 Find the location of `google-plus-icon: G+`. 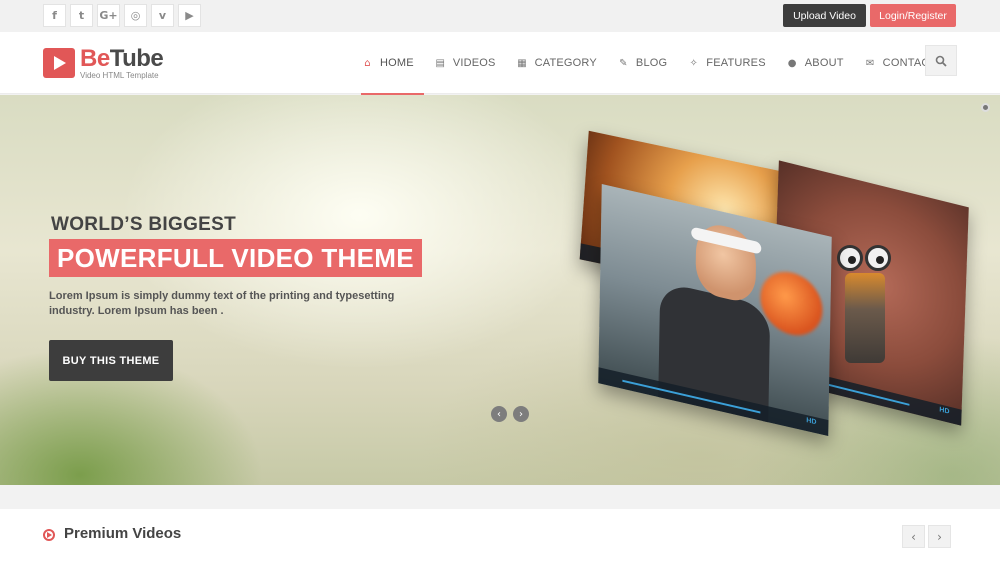

google-plus-icon: G+ is located at coordinates (108, 15).